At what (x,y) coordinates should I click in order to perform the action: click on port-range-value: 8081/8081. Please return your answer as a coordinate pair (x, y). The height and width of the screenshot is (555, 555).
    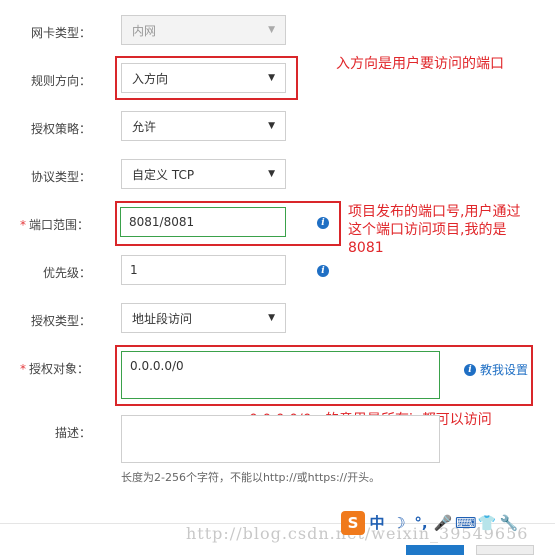
    Looking at the image, I should click on (162, 222).